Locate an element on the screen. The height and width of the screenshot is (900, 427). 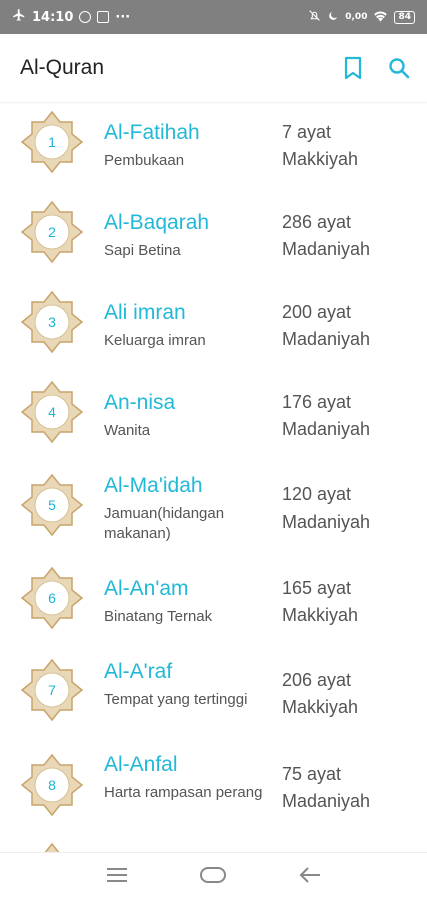
wifi-icon is located at coordinates (380, 17).